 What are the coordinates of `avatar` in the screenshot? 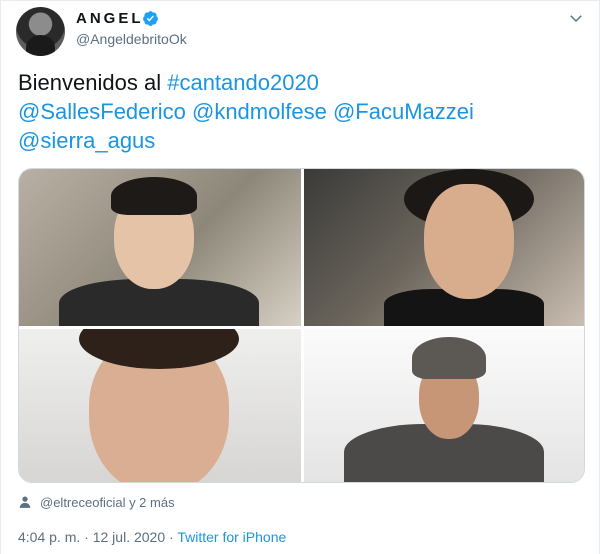 It's located at (40, 31).